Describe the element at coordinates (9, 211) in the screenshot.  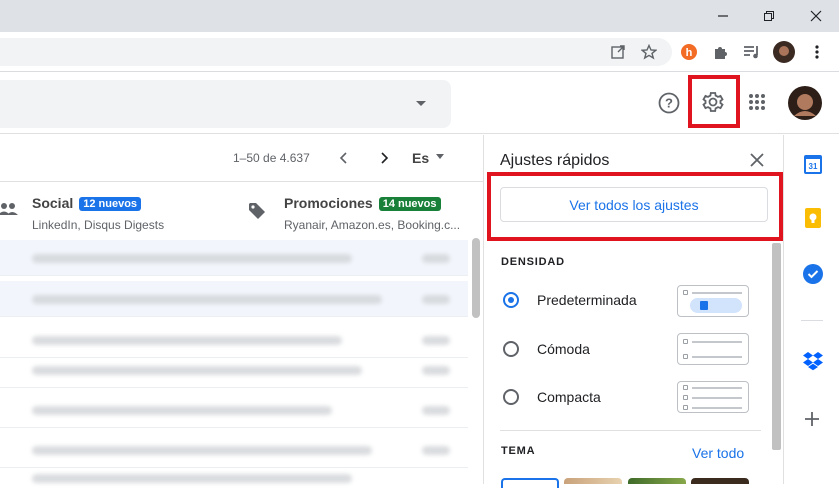
I see `people-icon` at that location.